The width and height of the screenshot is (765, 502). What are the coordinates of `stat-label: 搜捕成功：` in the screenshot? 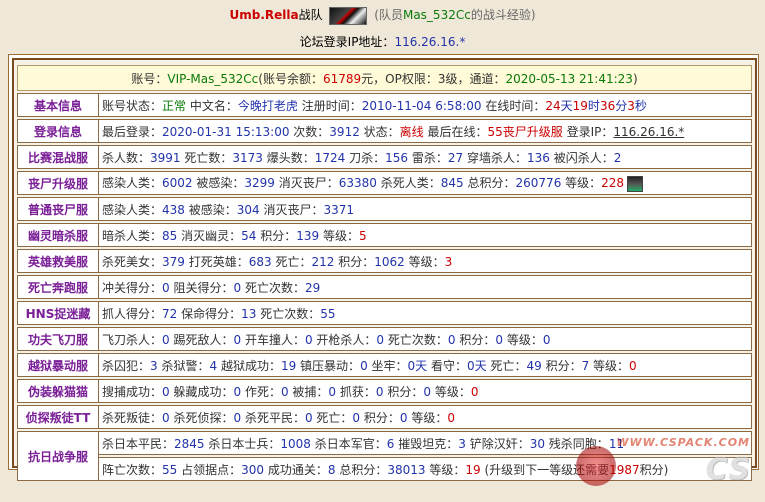 It's located at (132, 391).